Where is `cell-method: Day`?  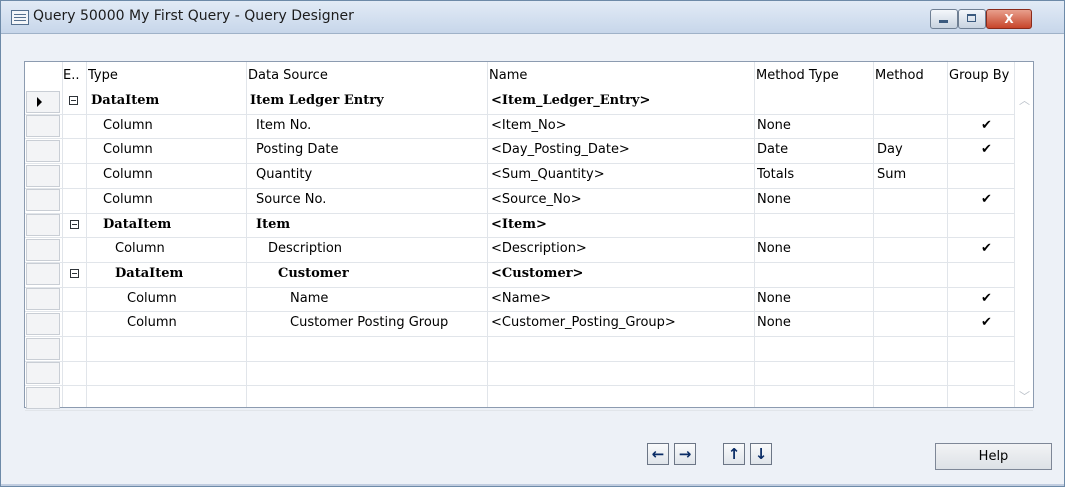 cell-method: Day is located at coordinates (911, 150).